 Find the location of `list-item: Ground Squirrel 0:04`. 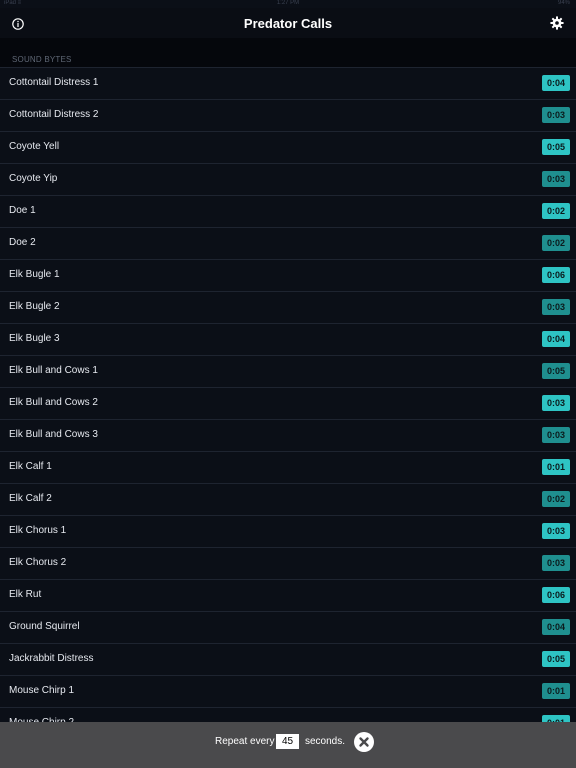

list-item: Ground Squirrel 0:04 is located at coordinates (288, 627).